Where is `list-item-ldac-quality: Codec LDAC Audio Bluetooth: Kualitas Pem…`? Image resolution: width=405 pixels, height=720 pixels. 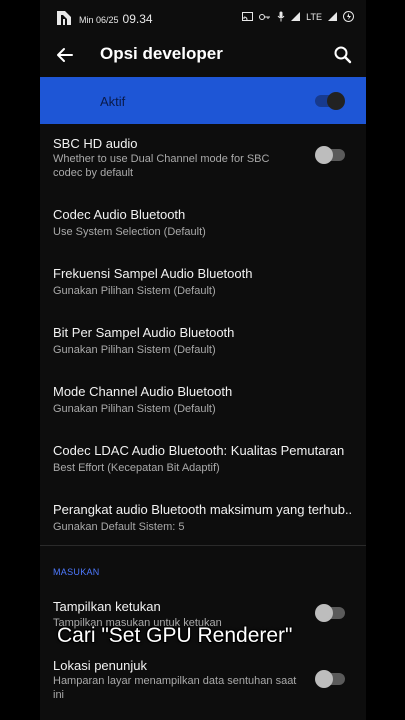
list-item-ldac-quality: Codec LDAC Audio Bluetooth: Kualitas Pem… is located at coordinates (203, 461).